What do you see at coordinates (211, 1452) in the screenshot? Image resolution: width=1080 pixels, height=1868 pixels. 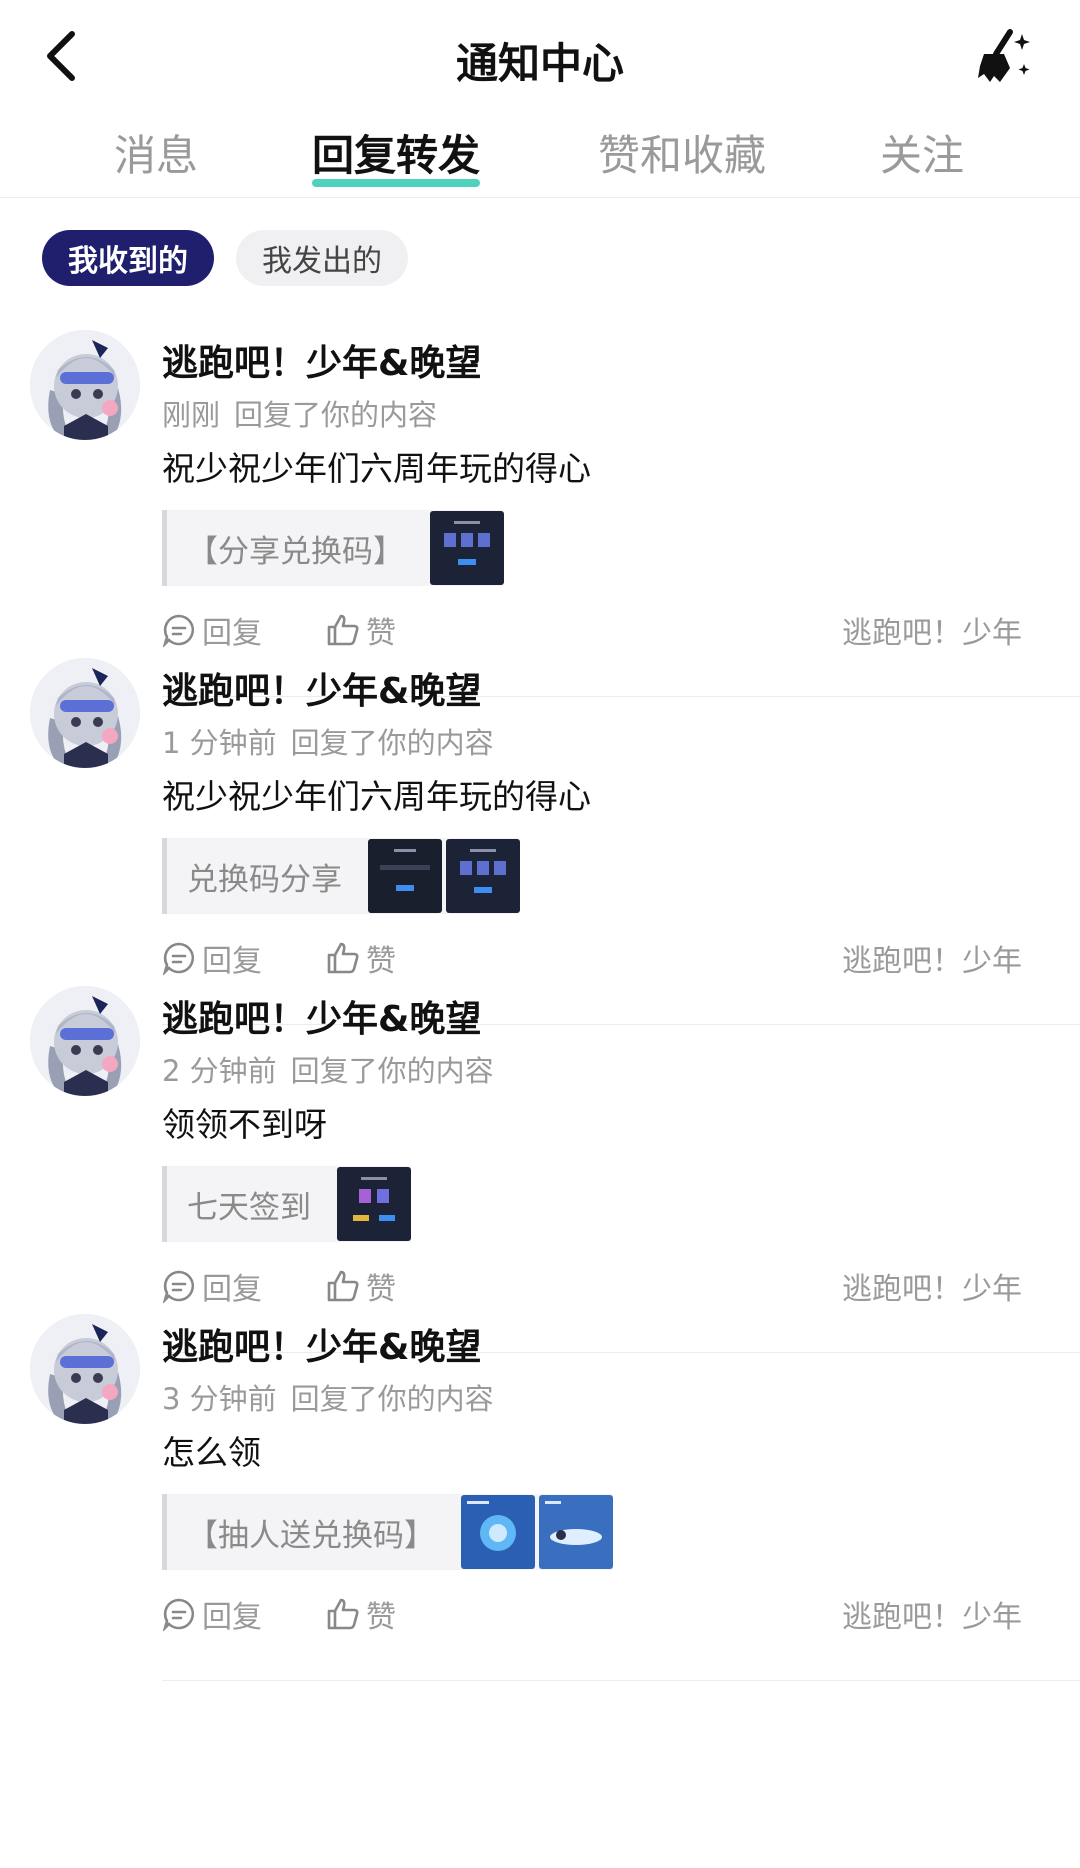 I see `reply-text: 怎么领` at bounding box center [211, 1452].